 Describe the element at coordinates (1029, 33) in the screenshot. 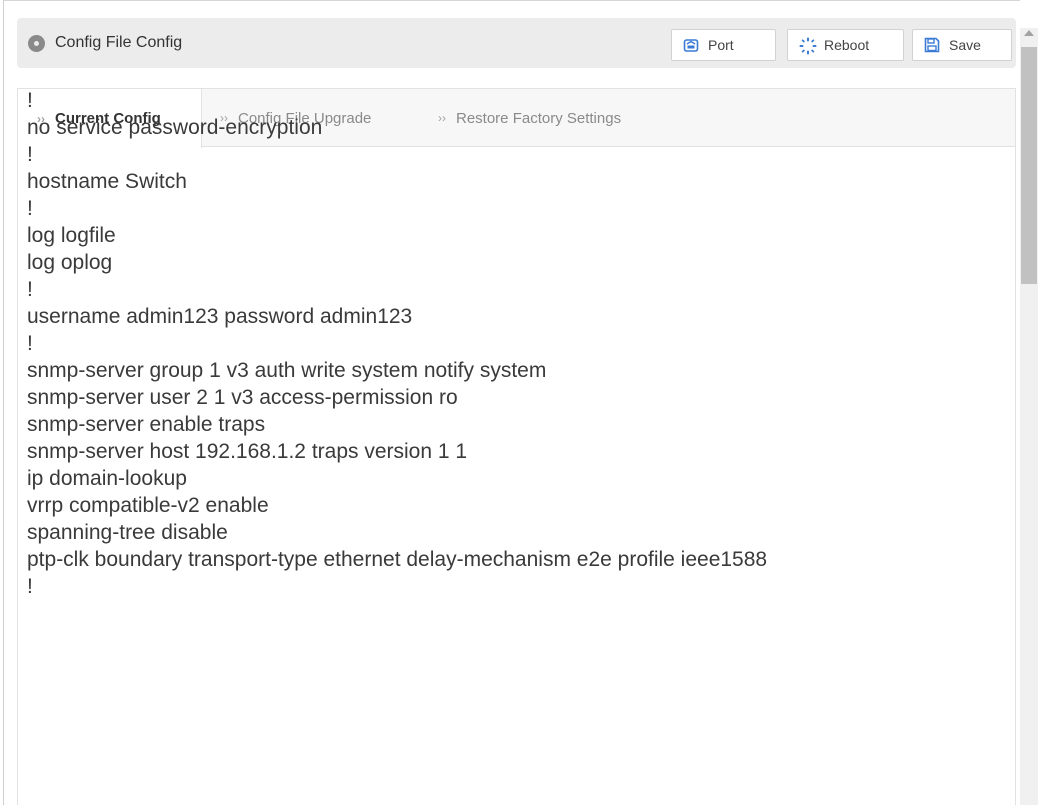

I see `scroll-up-arrow-icon` at that location.